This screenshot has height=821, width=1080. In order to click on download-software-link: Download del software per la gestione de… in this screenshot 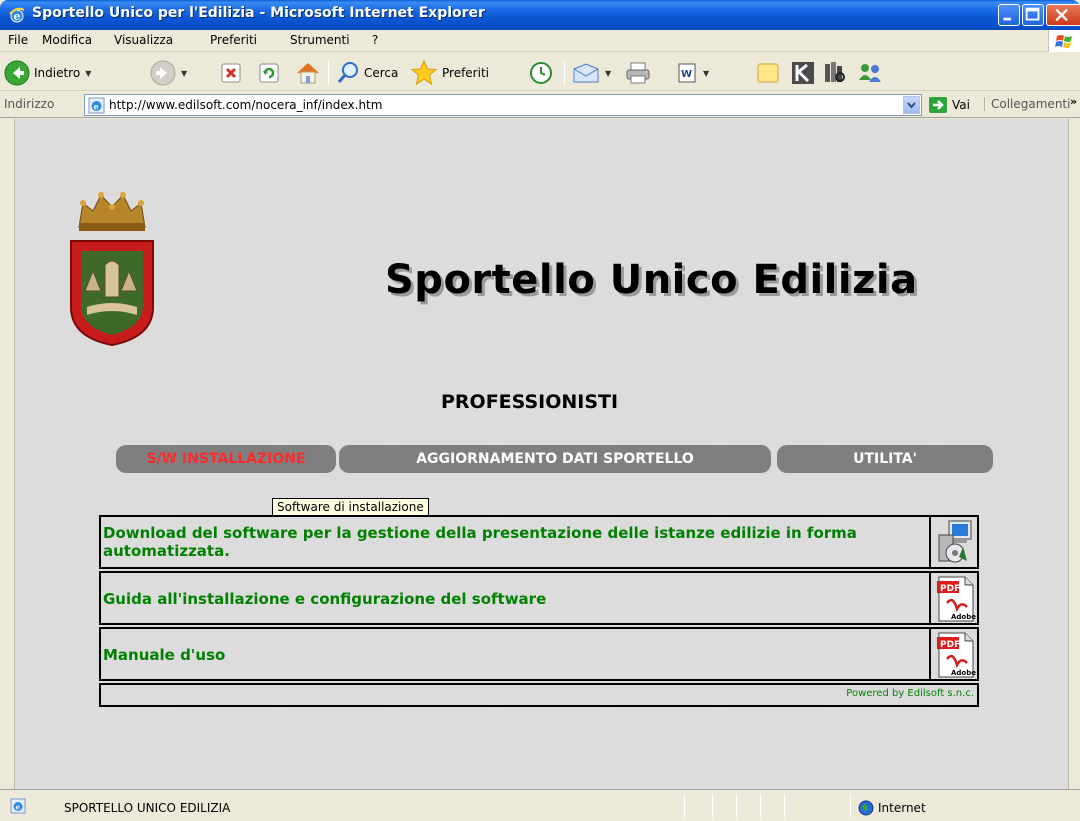, I will do `click(513, 542)`.